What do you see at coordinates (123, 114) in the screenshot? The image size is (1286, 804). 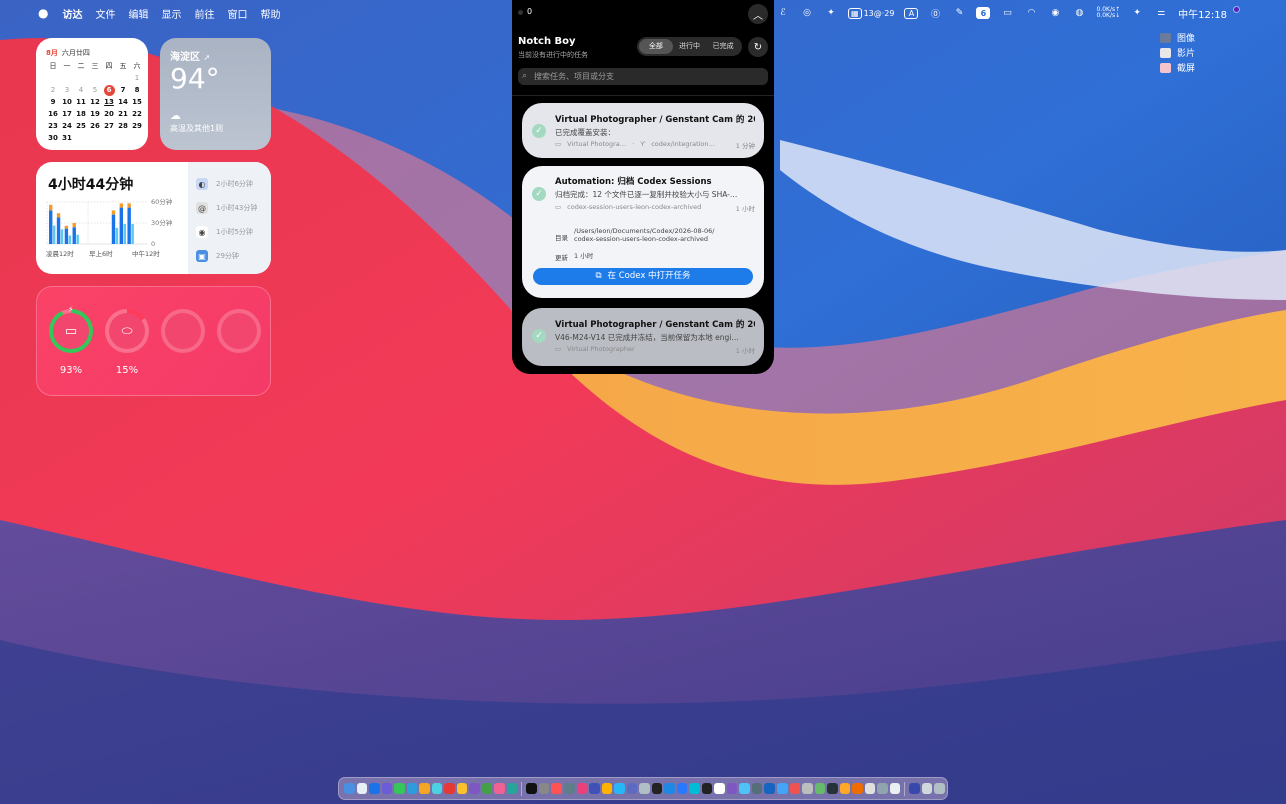 I see `calendar-day: 21` at bounding box center [123, 114].